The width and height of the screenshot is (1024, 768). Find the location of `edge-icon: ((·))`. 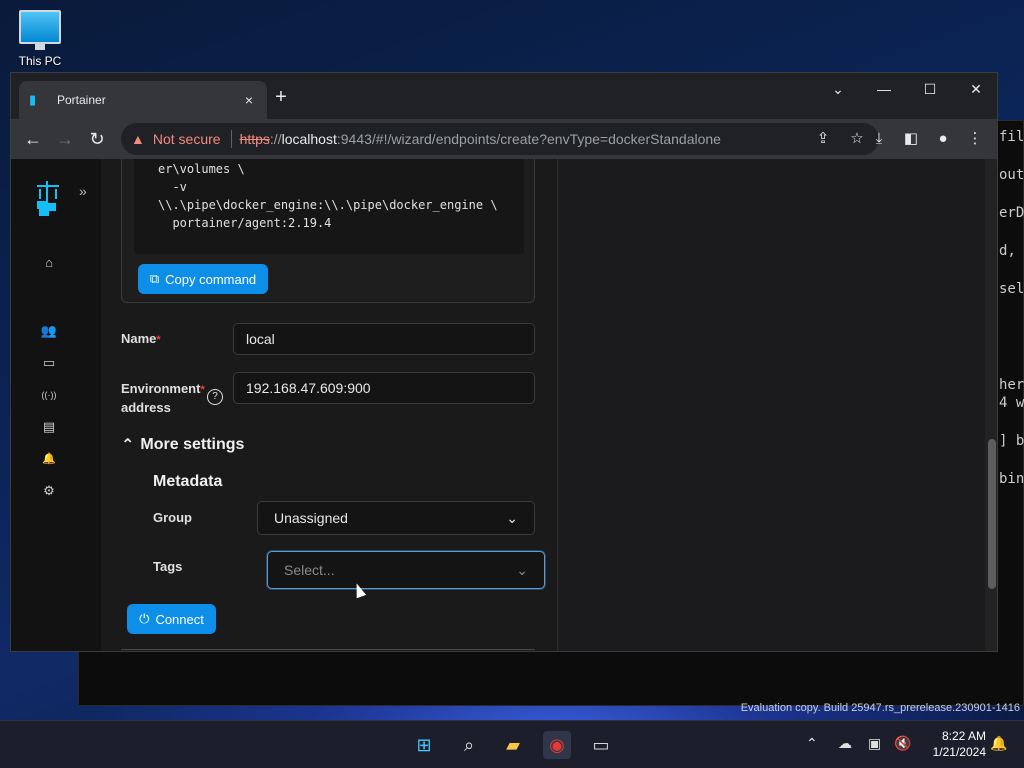

edge-icon: ((·)) is located at coordinates (49, 395).